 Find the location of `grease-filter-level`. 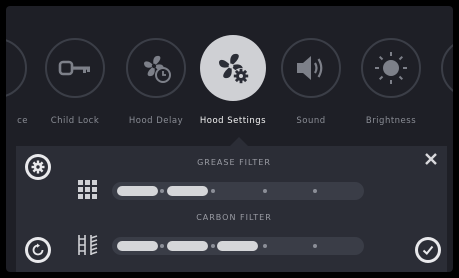

grease-filter-level is located at coordinates (238, 191).